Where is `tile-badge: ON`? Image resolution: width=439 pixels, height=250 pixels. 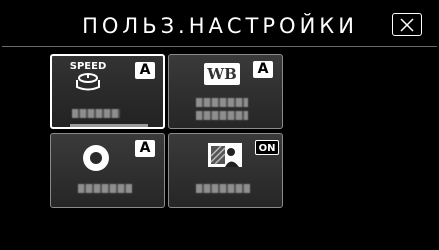
tile-badge: ON is located at coordinates (267, 147).